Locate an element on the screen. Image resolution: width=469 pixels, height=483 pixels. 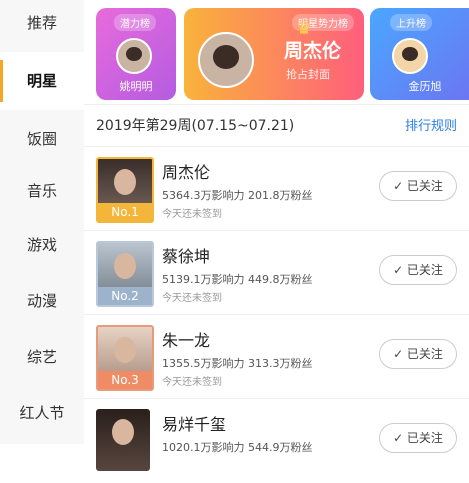
grab-cover-label: 抢占封面 is located at coordinates (308, 74).